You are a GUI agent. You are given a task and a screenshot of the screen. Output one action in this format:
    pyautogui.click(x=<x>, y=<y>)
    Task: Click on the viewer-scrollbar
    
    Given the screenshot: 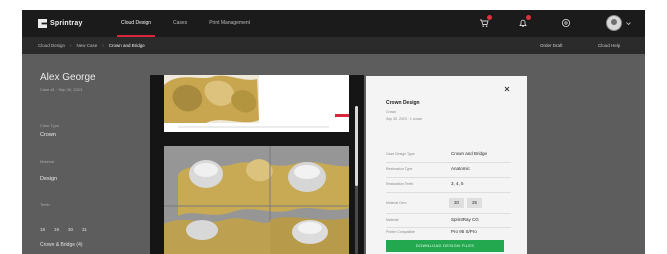 What is the action you would take?
    pyautogui.click(x=356, y=180)
    